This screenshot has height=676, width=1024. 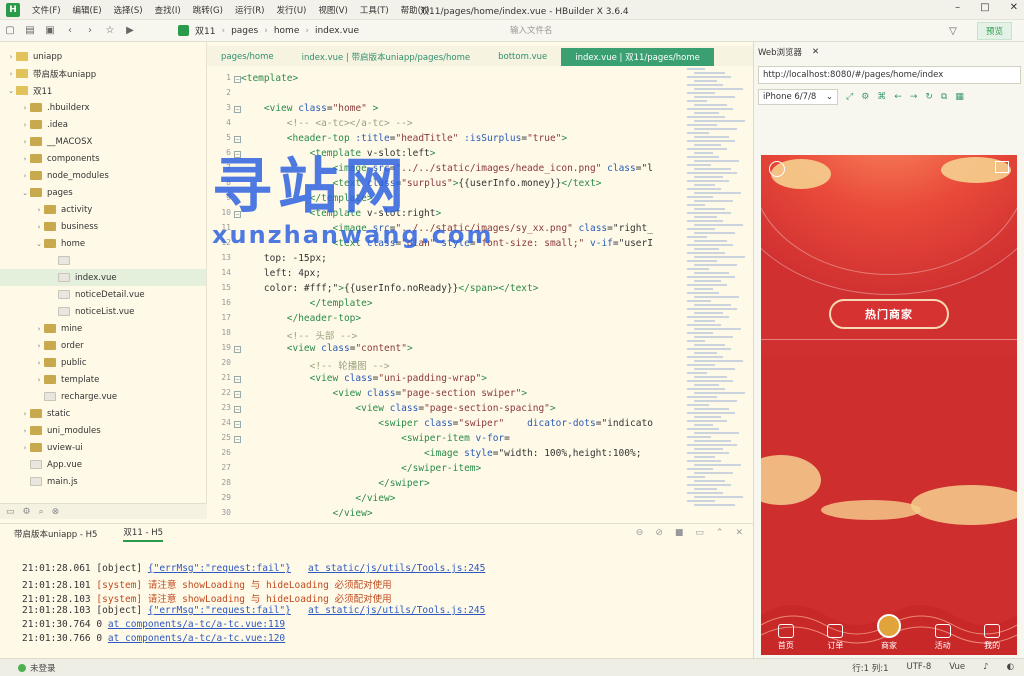 What do you see at coordinates (327, 350) in the screenshot?
I see `code-line: <view class="content">` at bounding box center [327, 350].